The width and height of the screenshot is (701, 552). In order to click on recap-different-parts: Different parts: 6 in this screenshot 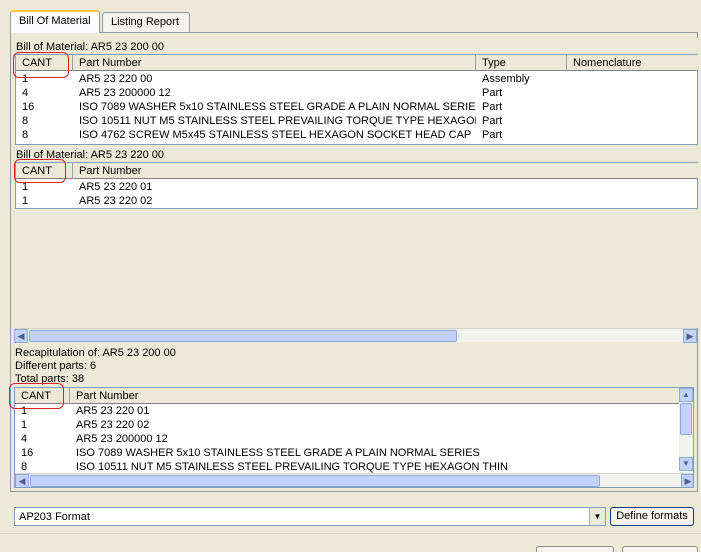, I will do `click(56, 366)`.